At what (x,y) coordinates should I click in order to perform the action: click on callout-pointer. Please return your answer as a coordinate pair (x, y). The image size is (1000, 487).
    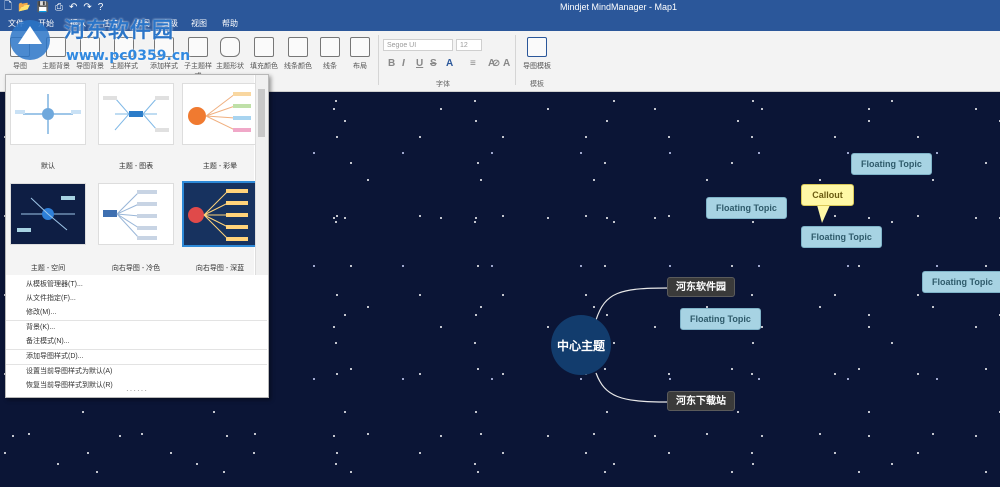
    Looking at the image, I should click on (823, 214).